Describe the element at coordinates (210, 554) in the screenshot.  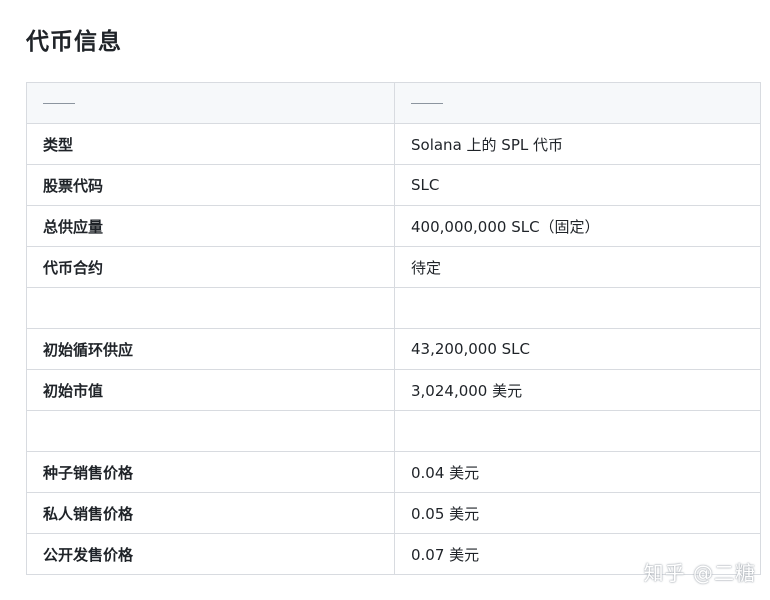
I see `row-label: 公开发售价格` at that location.